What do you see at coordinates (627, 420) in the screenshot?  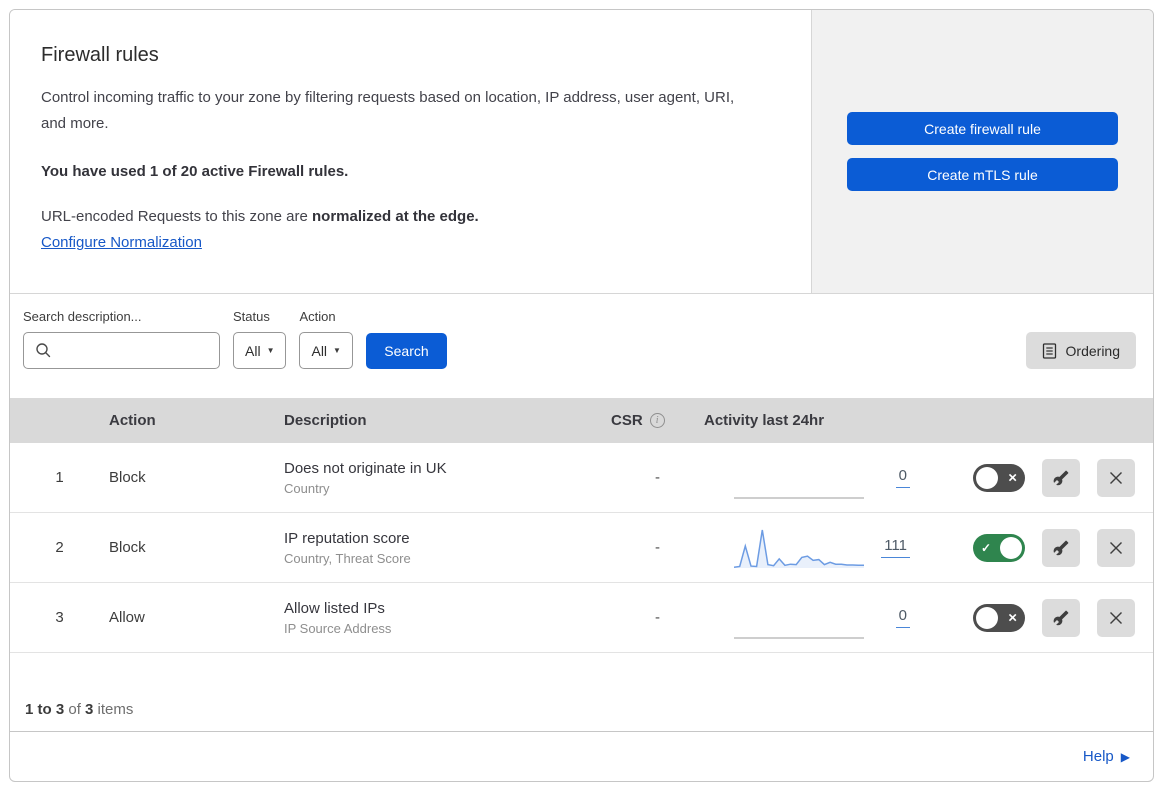 I see `csr-label: CSR` at bounding box center [627, 420].